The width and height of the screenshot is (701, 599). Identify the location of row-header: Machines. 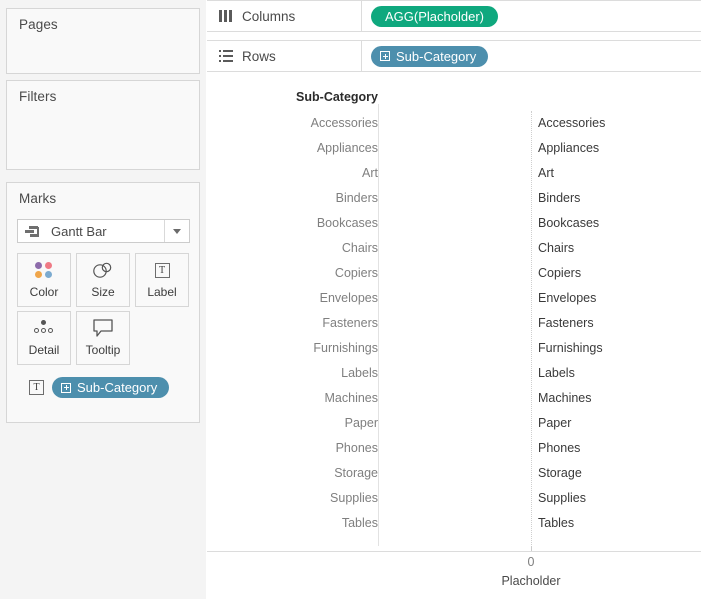
(293, 398).